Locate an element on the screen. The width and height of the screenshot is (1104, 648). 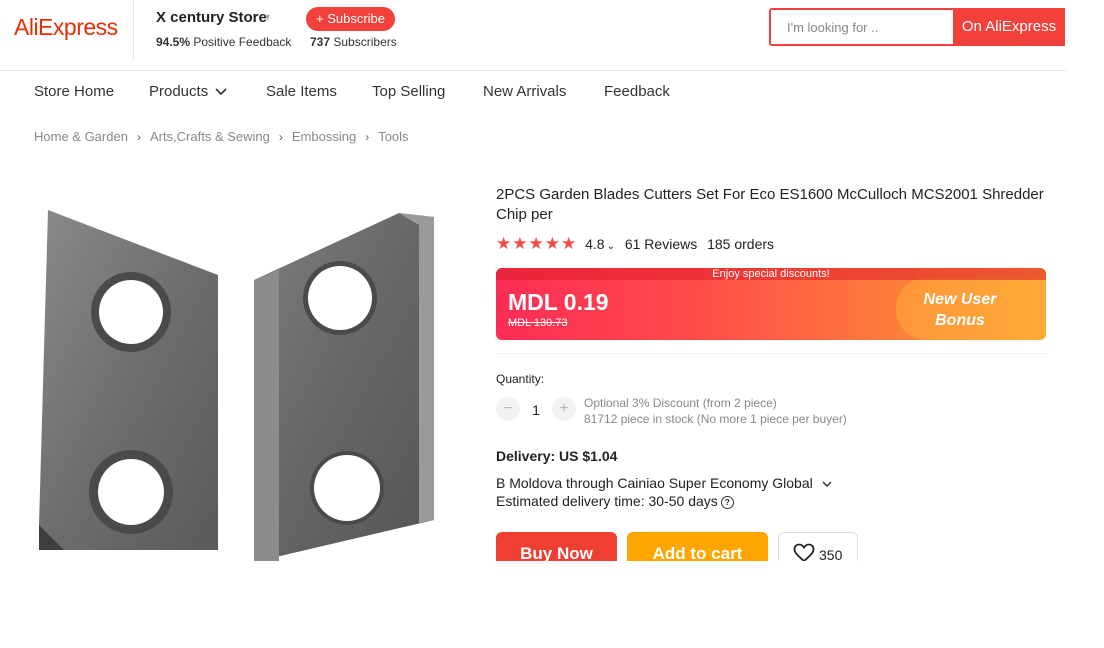
current-price: MDL 0.19 is located at coordinates (558, 302).